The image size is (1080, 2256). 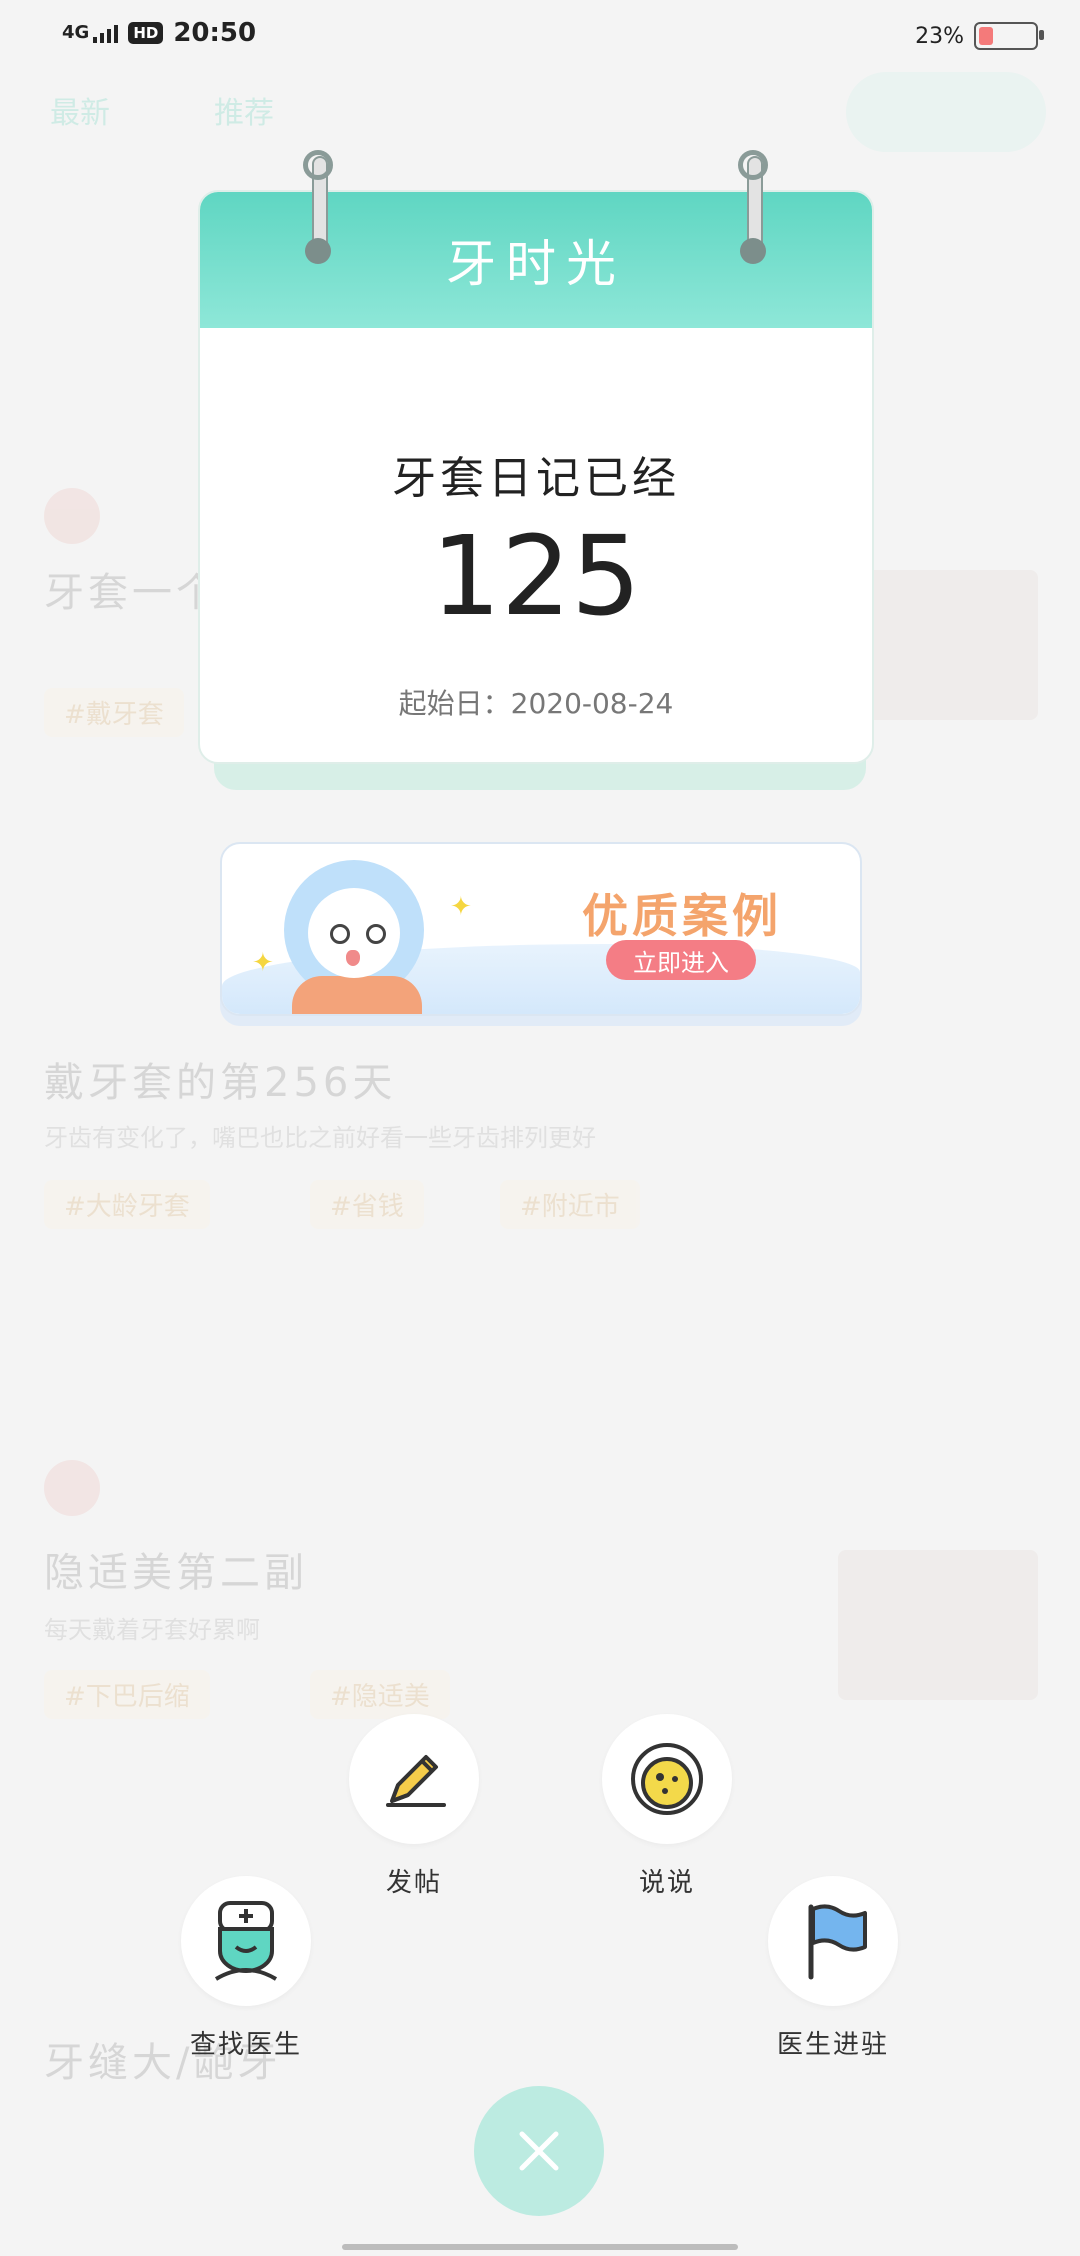 I want to click on diary-label: 牙套日记已经, so click(x=536, y=478).